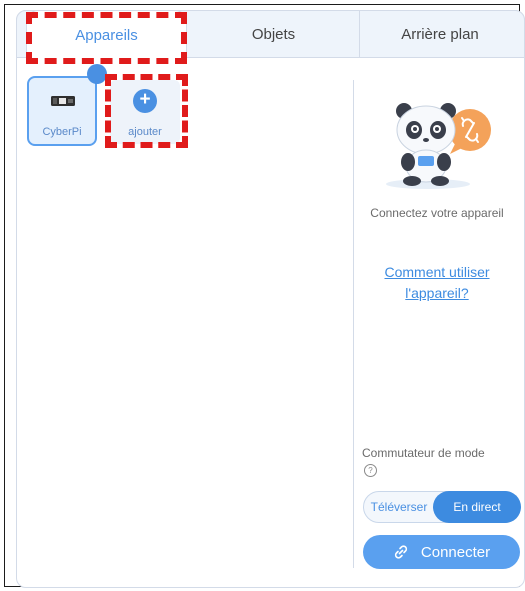 The image size is (525, 591). Describe the element at coordinates (455, 552) in the screenshot. I see `connect-button-label: Connecter` at that location.